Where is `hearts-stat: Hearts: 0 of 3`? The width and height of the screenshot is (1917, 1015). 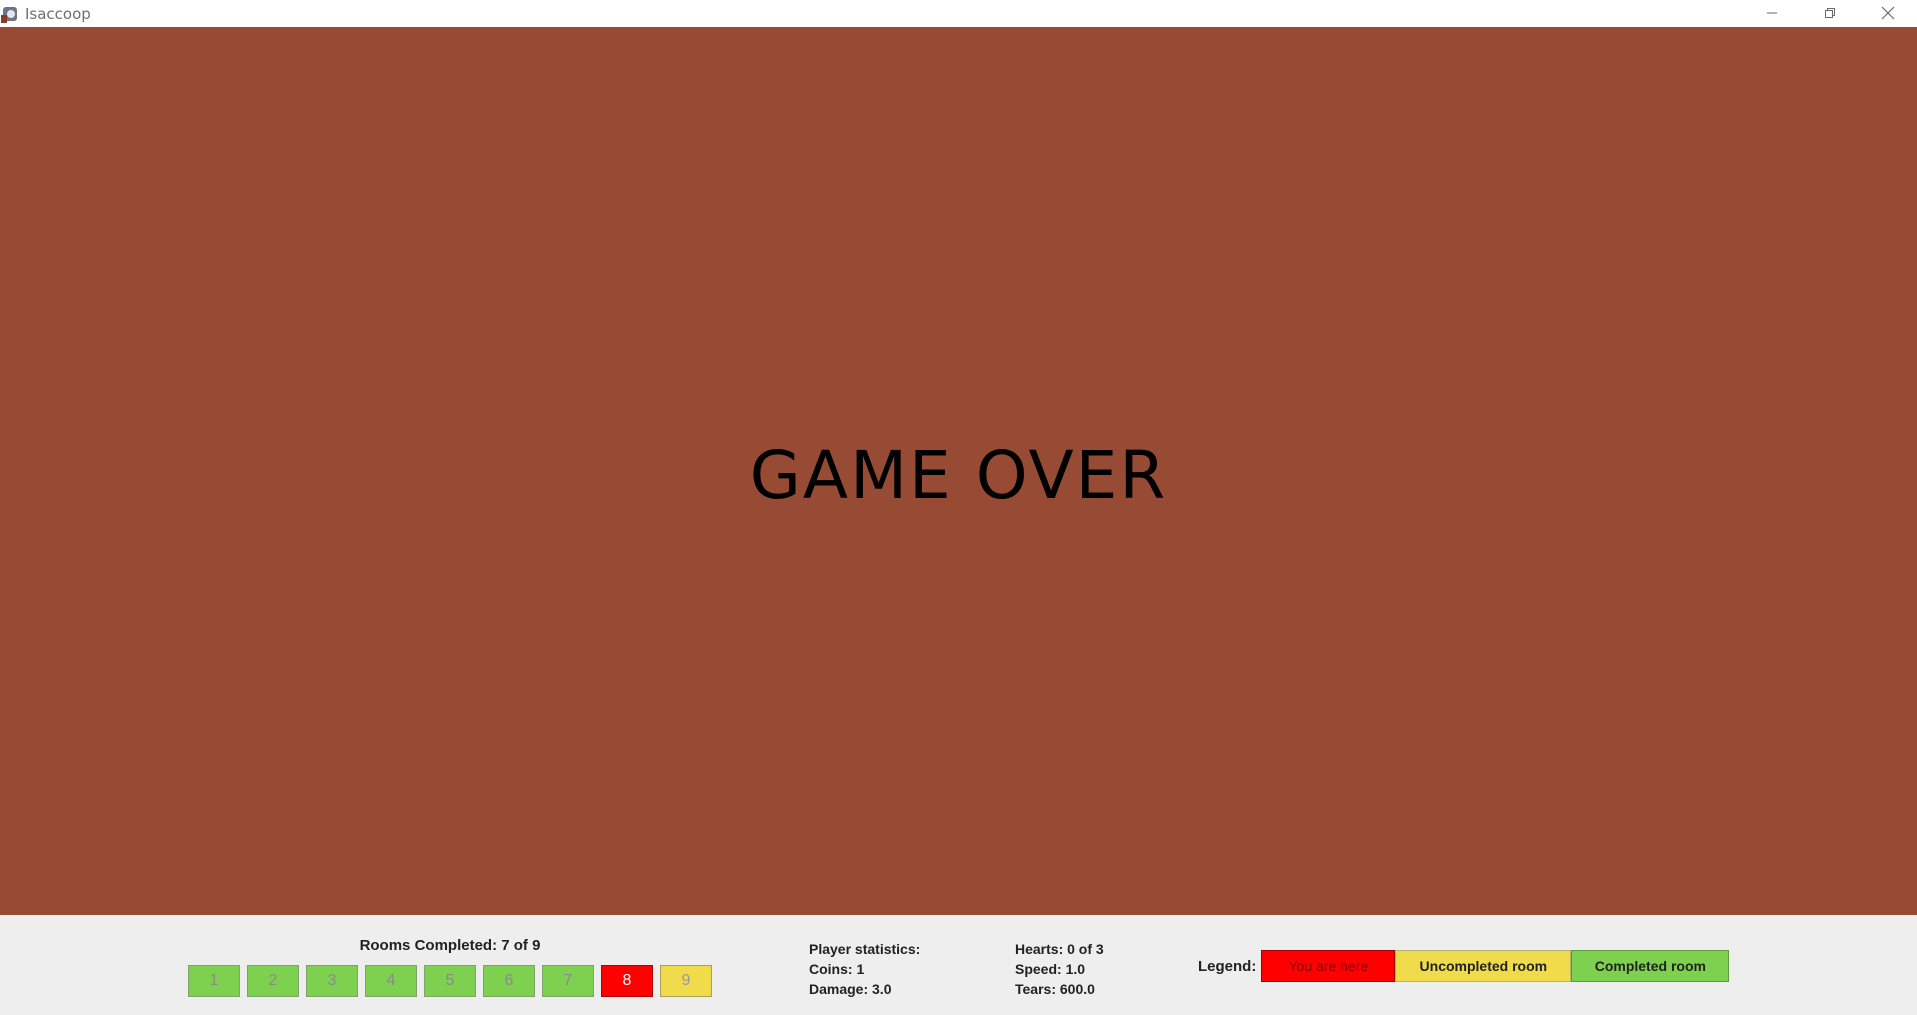 hearts-stat: Hearts: 0 of 3 is located at coordinates (1059, 949).